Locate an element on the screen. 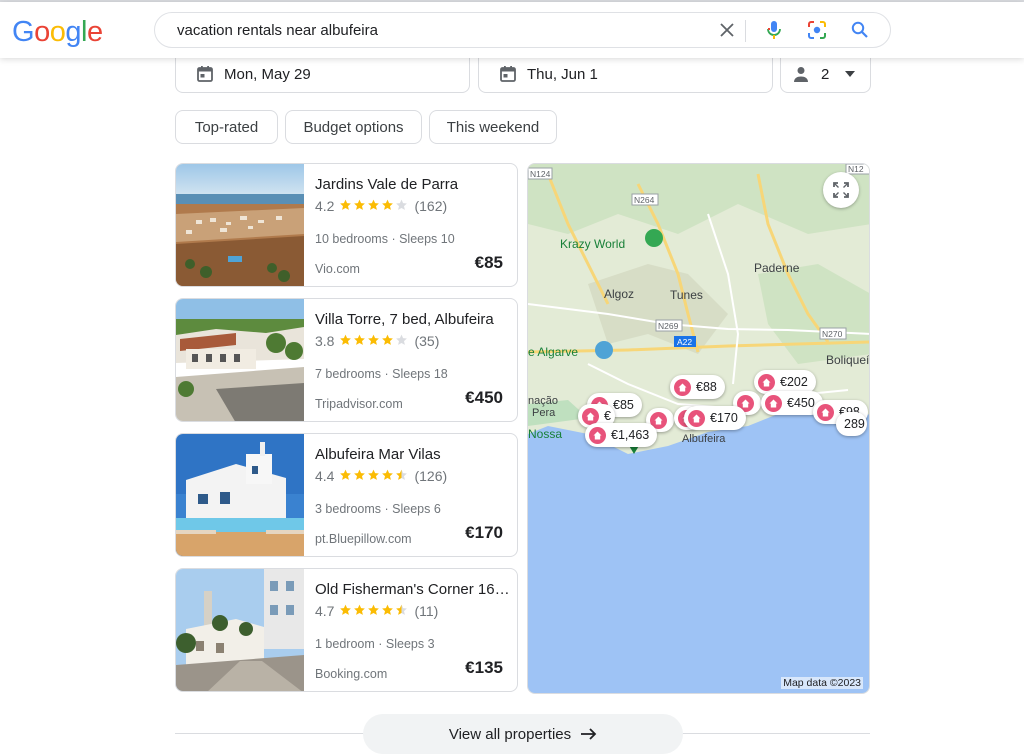 This screenshot has height=754, width=1024. pin-price: €450 is located at coordinates (801, 403).